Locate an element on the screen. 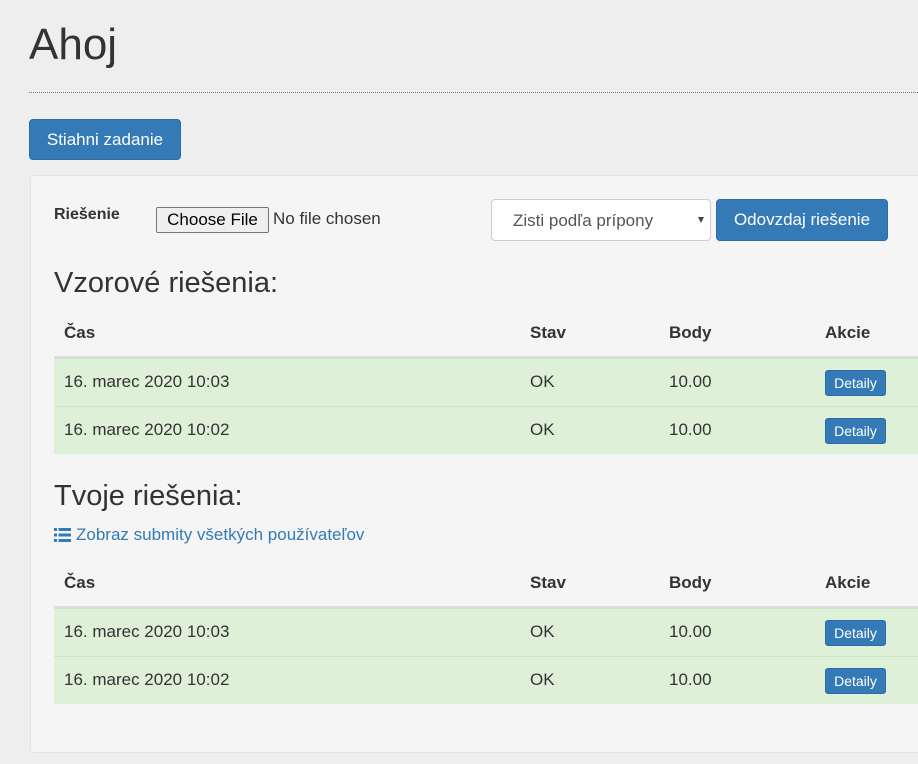 Image resolution: width=918 pixels, height=764 pixels. chevron-down-icon is located at coordinates (701, 220).